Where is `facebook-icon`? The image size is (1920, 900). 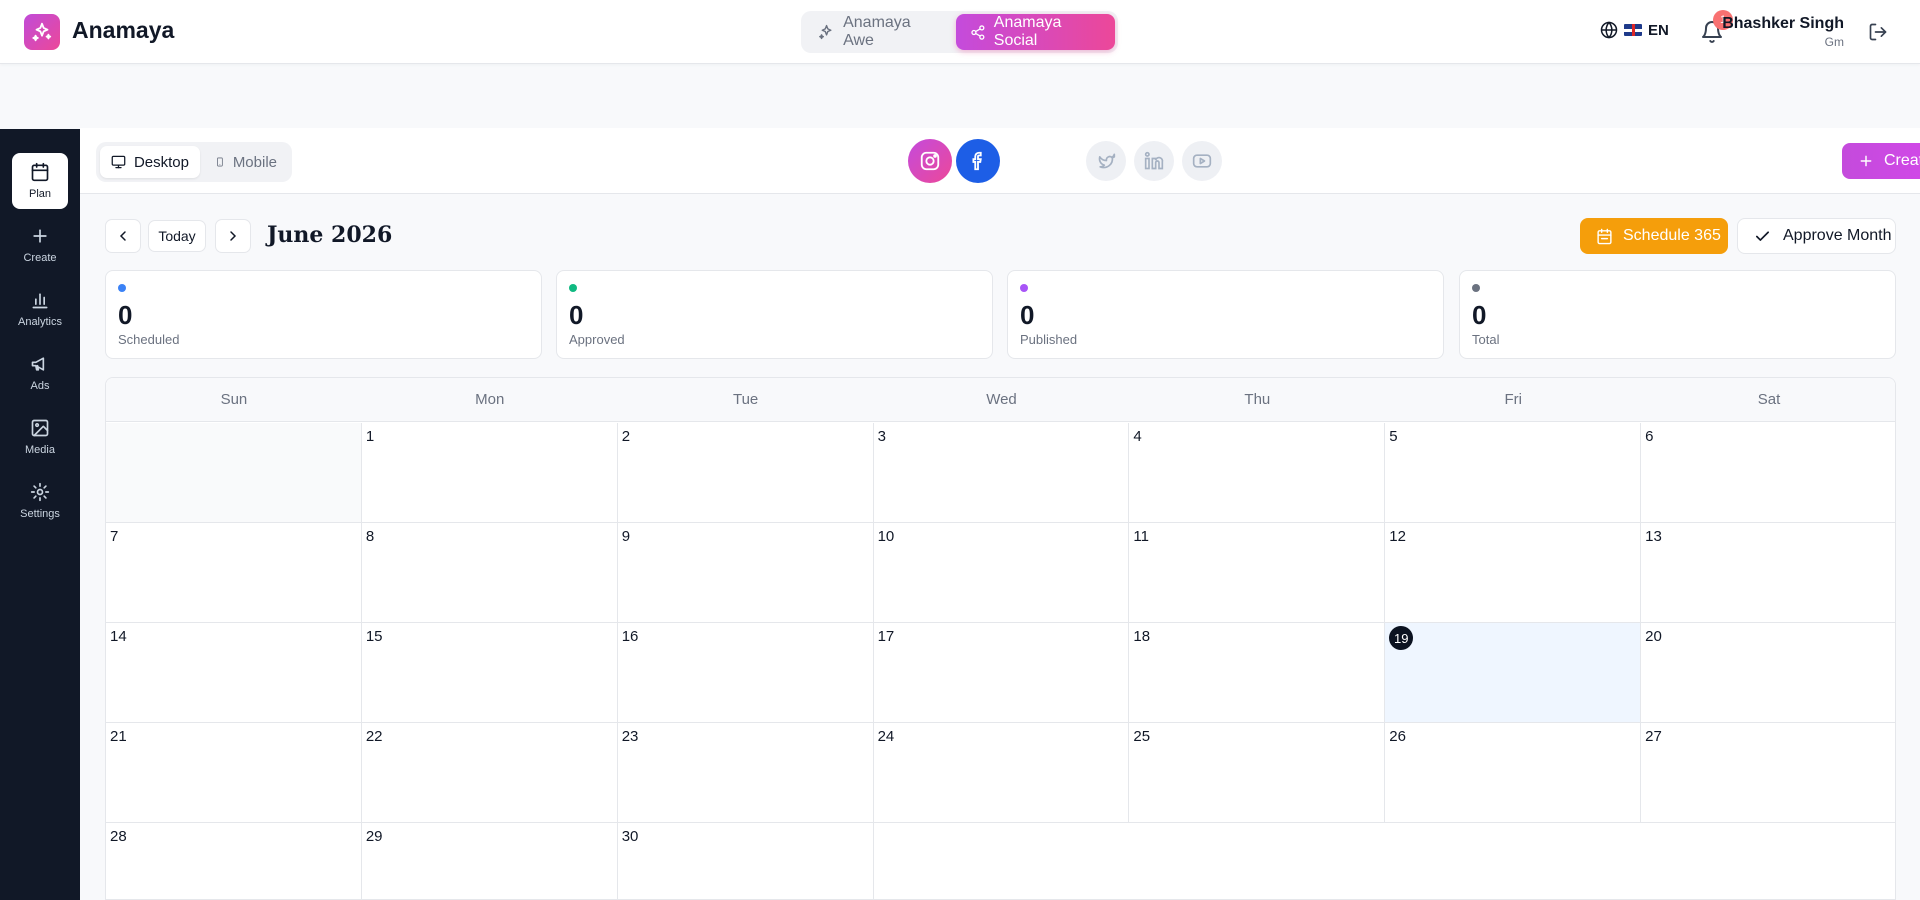 facebook-icon is located at coordinates (978, 161).